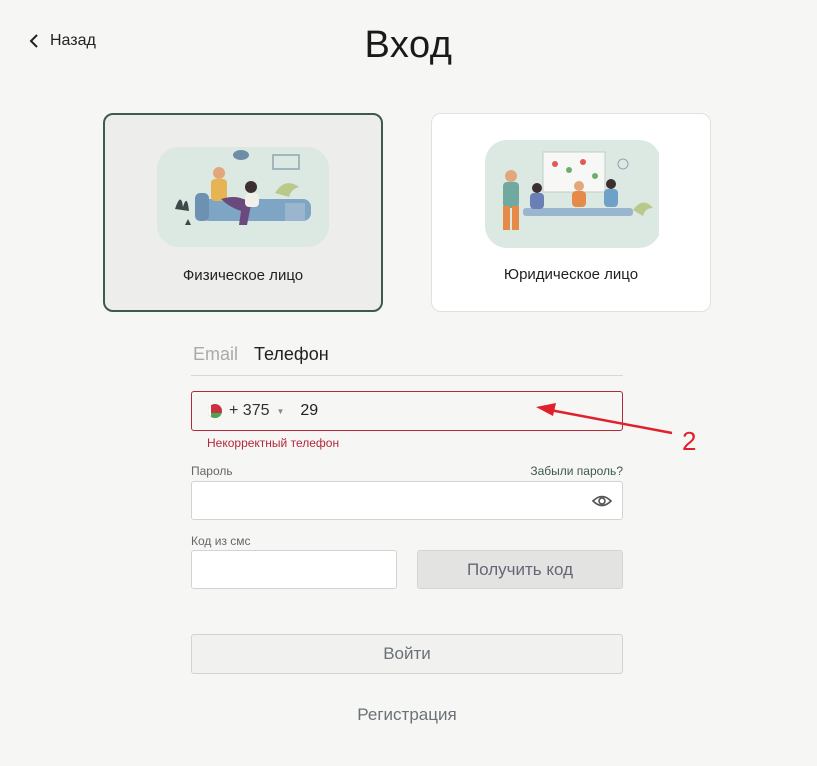 Image resolution: width=817 pixels, height=766 pixels. I want to click on card-legal-entity: Юридическое лицо, so click(571, 212).